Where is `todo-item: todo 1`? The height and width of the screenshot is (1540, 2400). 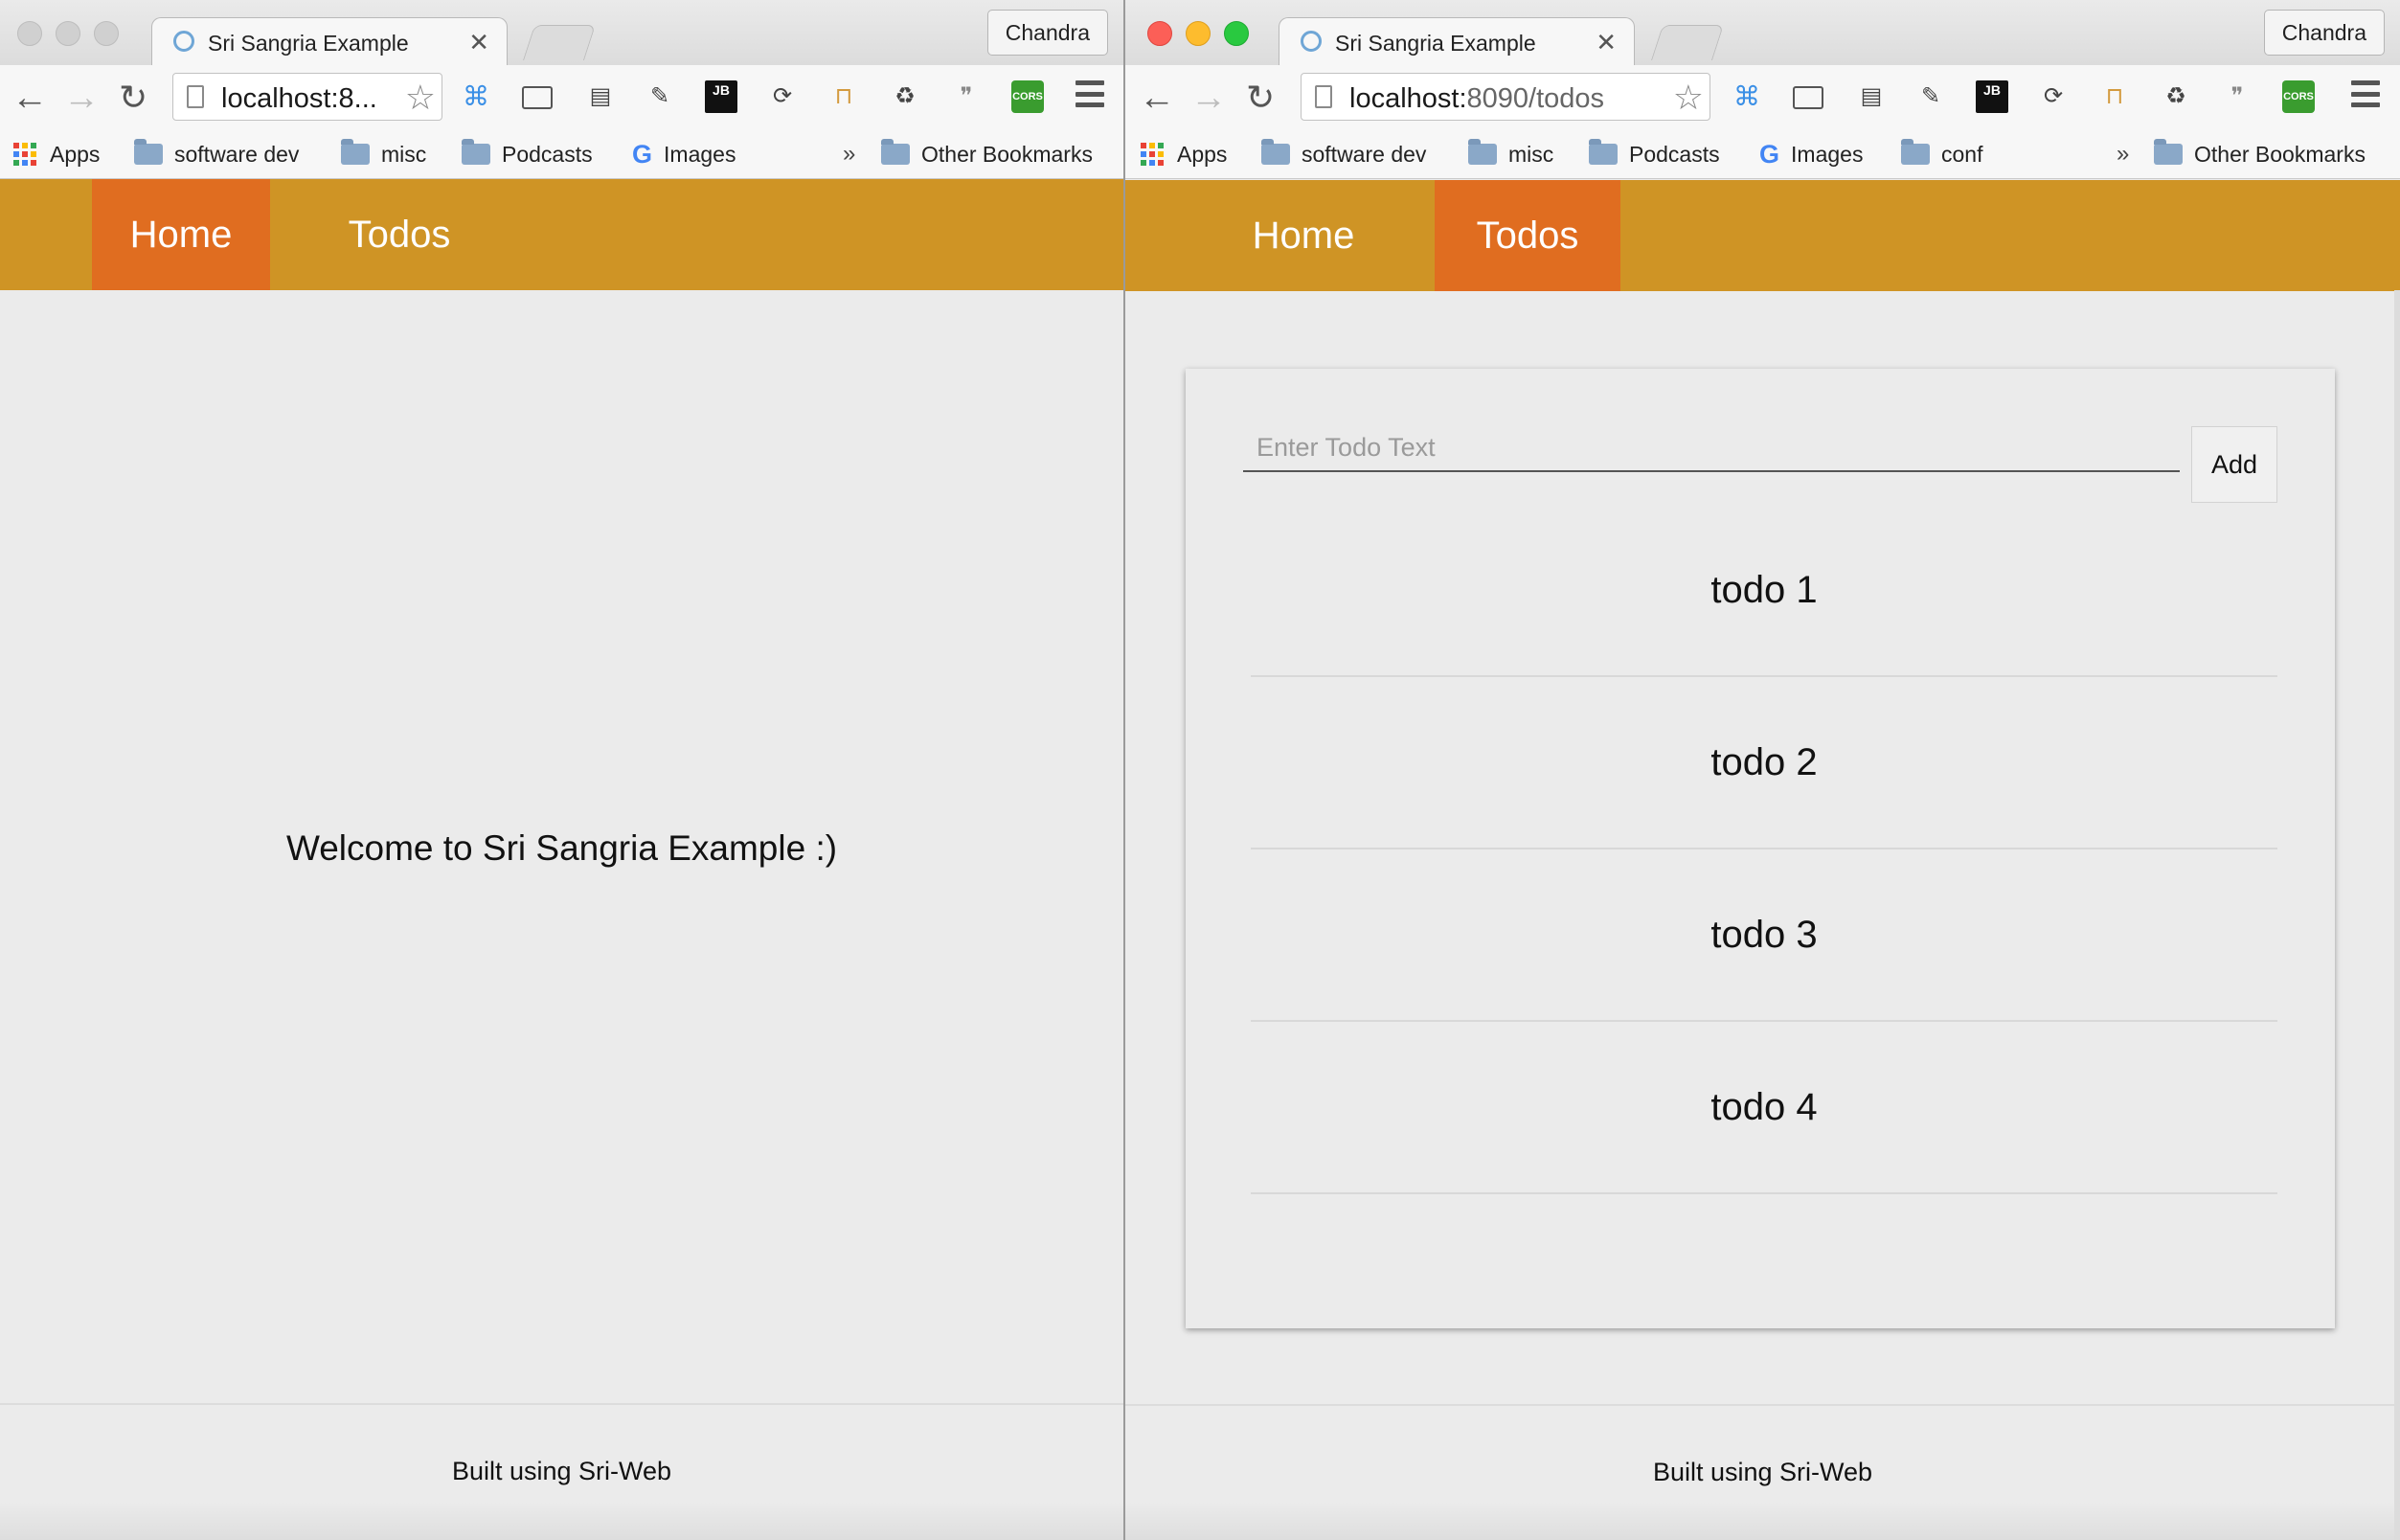 todo-item: todo 1 is located at coordinates (1764, 591).